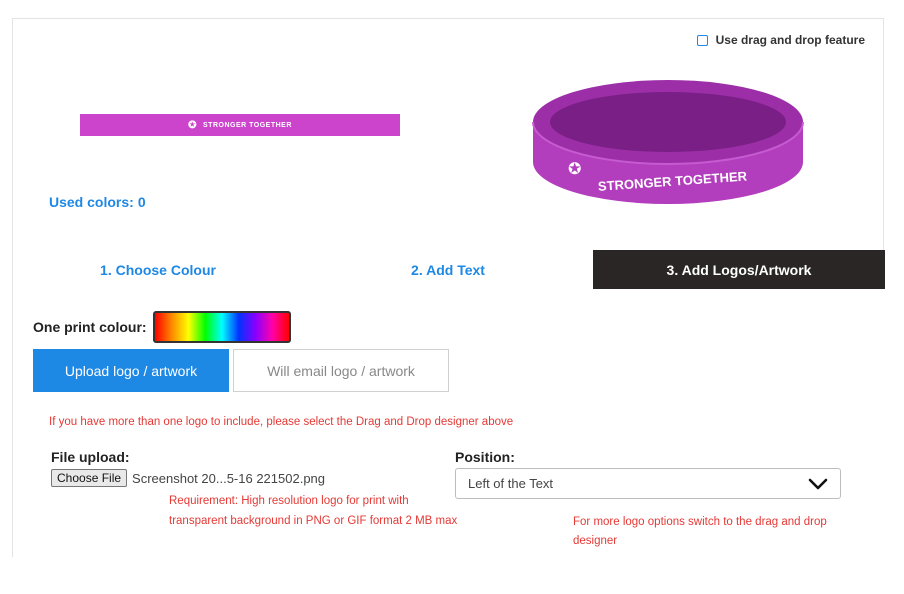 This screenshot has width=904, height=594. What do you see at coordinates (89, 478) in the screenshot?
I see `choose-file-button: Choose File` at bounding box center [89, 478].